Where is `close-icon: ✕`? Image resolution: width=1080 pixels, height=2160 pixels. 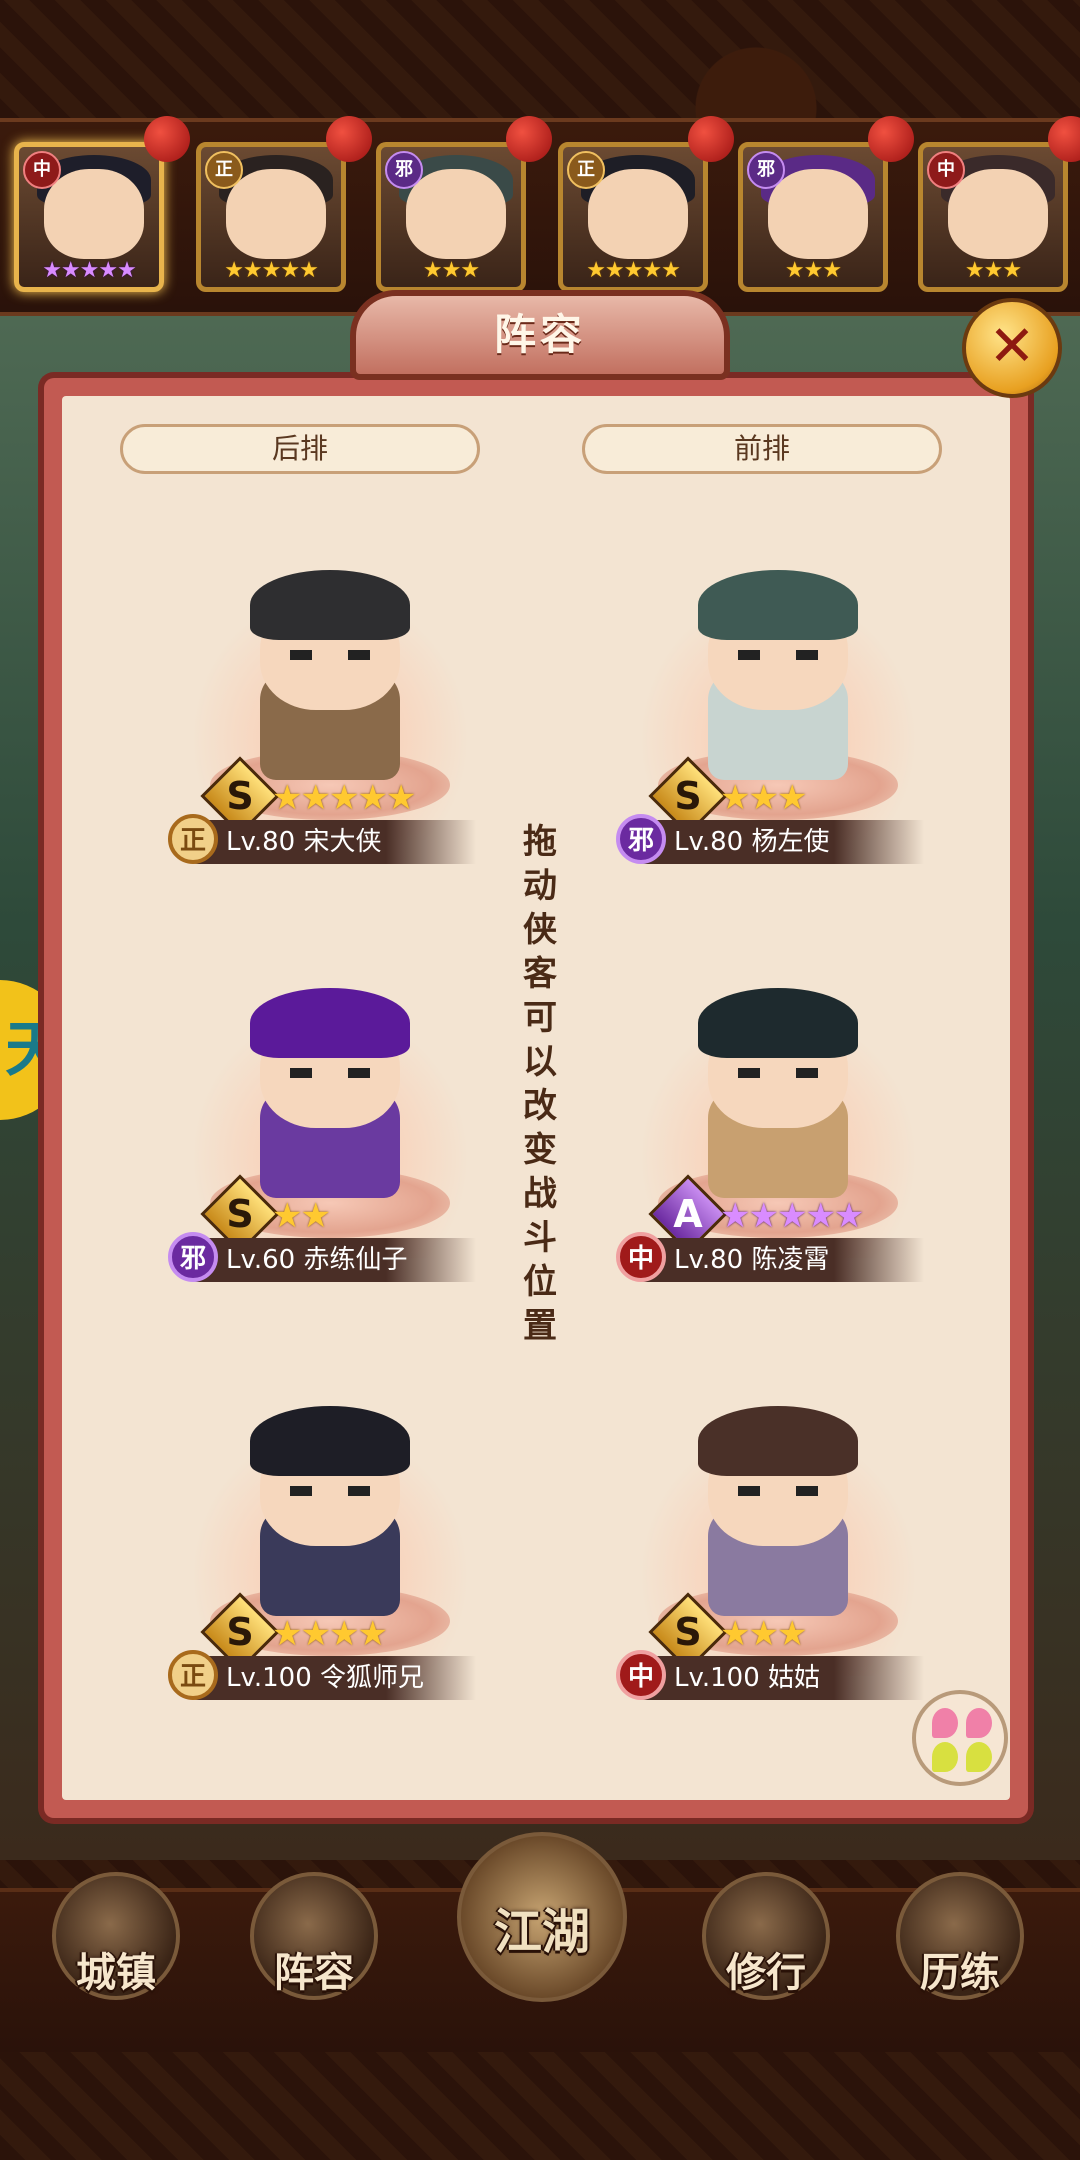
close-icon: ✕ is located at coordinates (1012, 346).